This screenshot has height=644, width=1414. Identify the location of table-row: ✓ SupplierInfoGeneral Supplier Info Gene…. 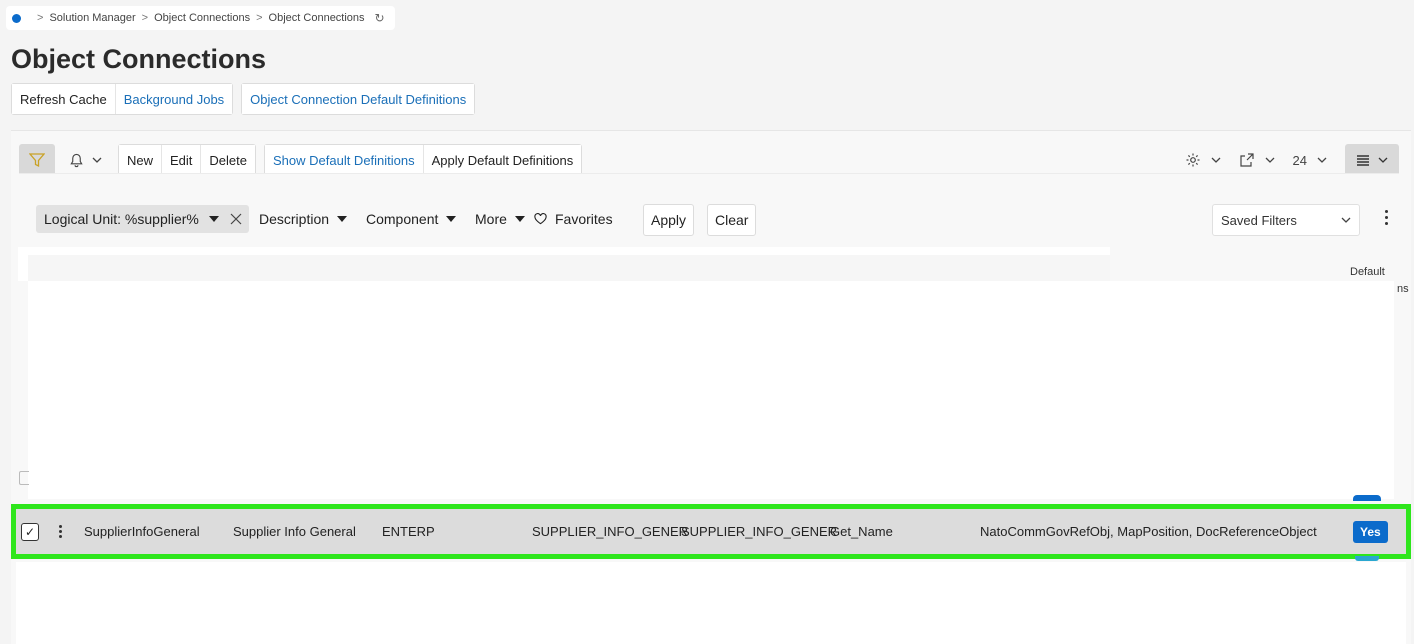
(711, 531).